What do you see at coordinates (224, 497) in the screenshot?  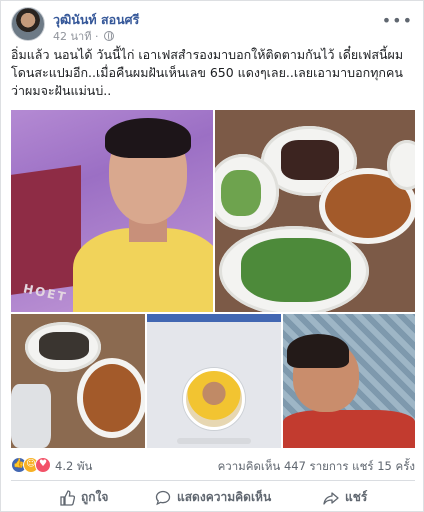 I see `comment-label: แสดงความคิดเห็น` at bounding box center [224, 497].